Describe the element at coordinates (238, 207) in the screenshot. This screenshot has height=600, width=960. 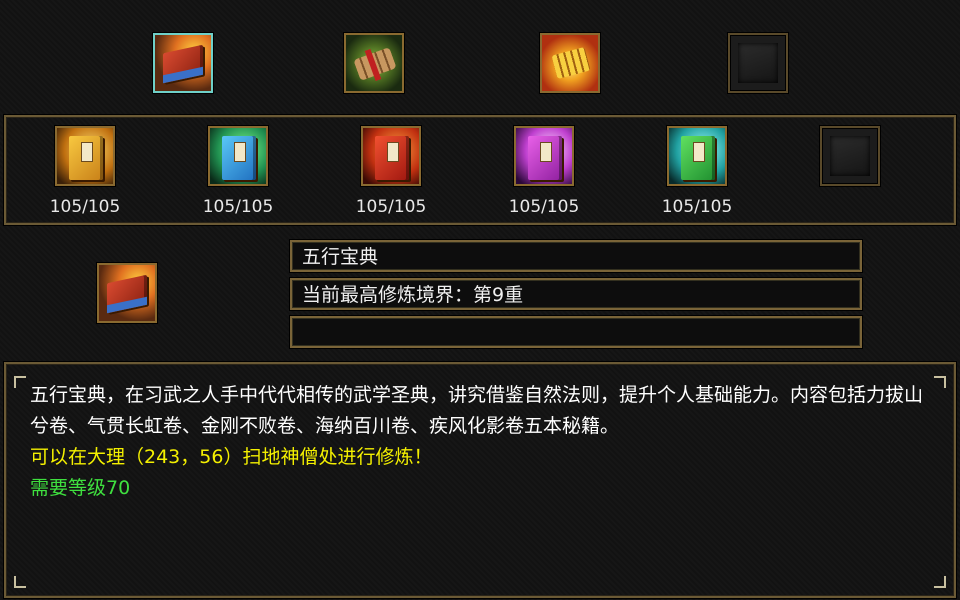
I see `blue-book-count: 105/105` at that location.